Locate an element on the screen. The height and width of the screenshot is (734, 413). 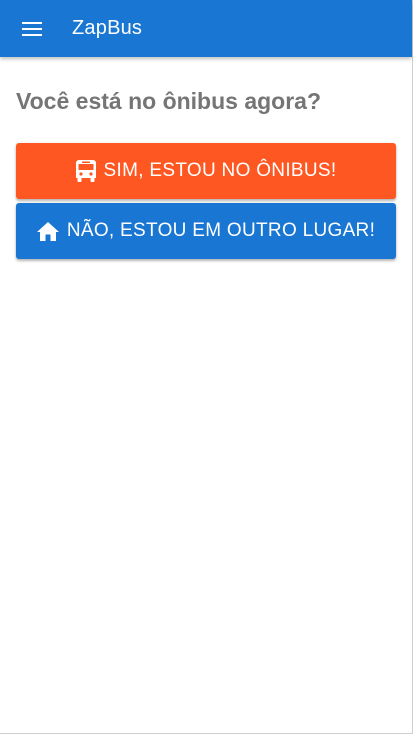
menu-button is located at coordinates (32, 28).